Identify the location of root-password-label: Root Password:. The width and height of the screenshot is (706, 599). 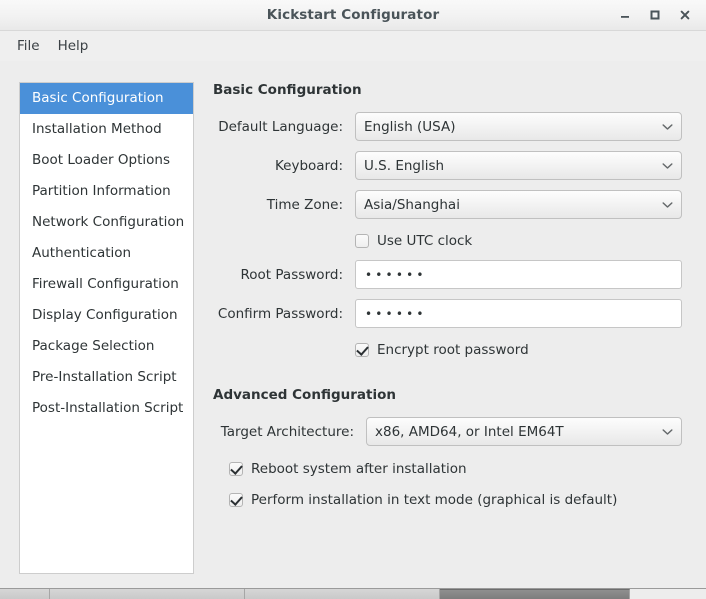
(291, 274).